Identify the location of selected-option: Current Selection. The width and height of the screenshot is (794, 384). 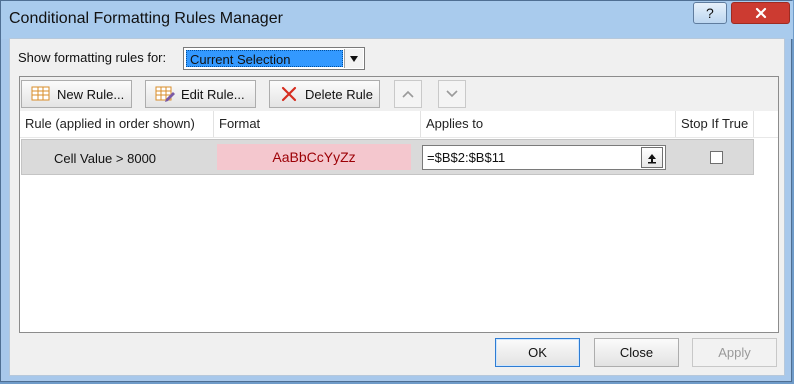
(264, 58).